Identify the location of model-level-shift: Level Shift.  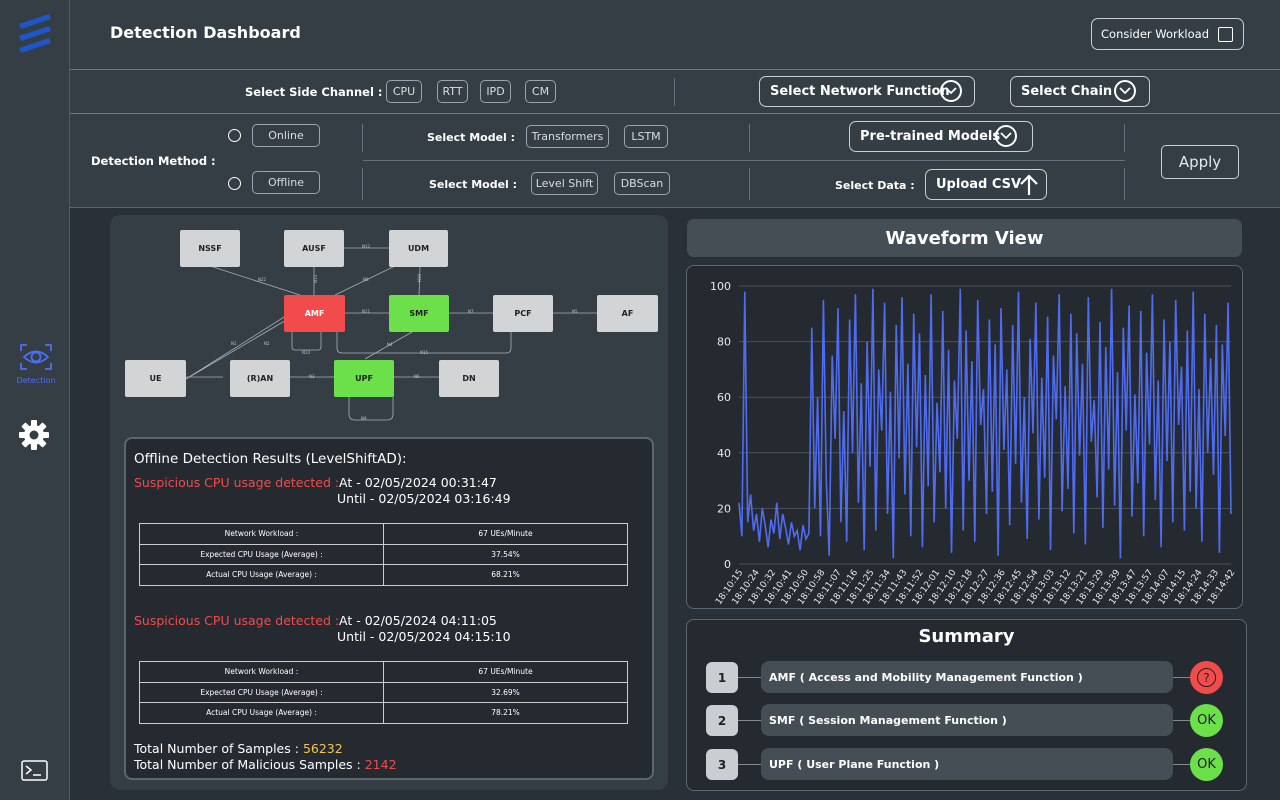
(564, 183).